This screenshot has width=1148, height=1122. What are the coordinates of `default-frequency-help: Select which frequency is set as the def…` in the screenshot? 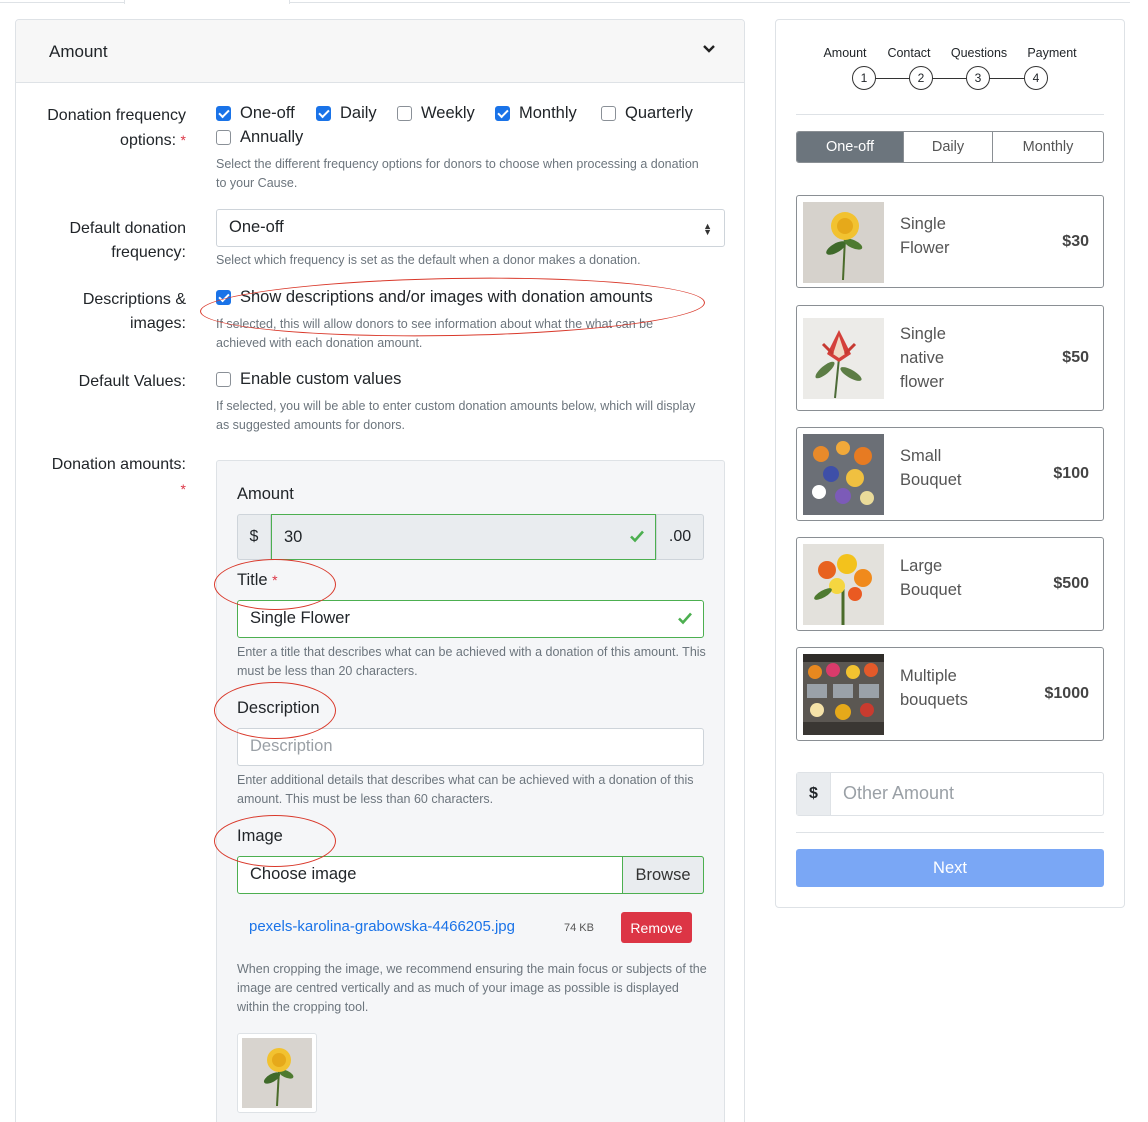 It's located at (428, 260).